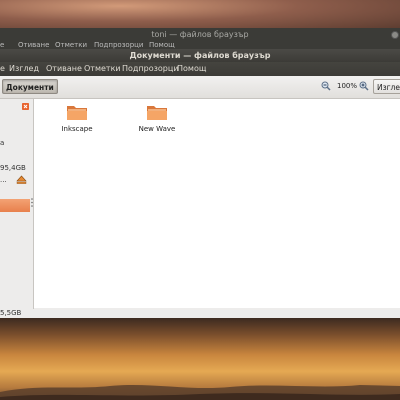 Image resolution: width=400 pixels, height=400 pixels. What do you see at coordinates (24, 69) in the screenshot?
I see `menu-view: Изглед` at bounding box center [24, 69].